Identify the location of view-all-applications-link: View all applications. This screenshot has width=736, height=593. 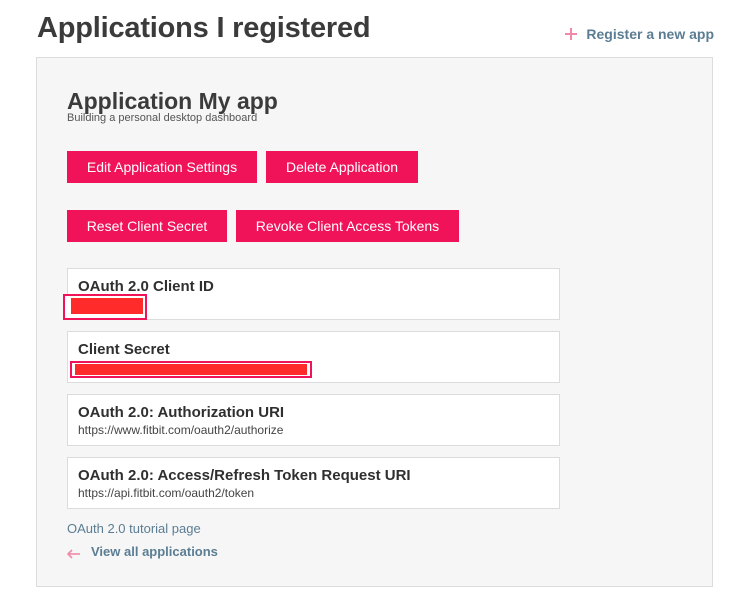
(142, 551).